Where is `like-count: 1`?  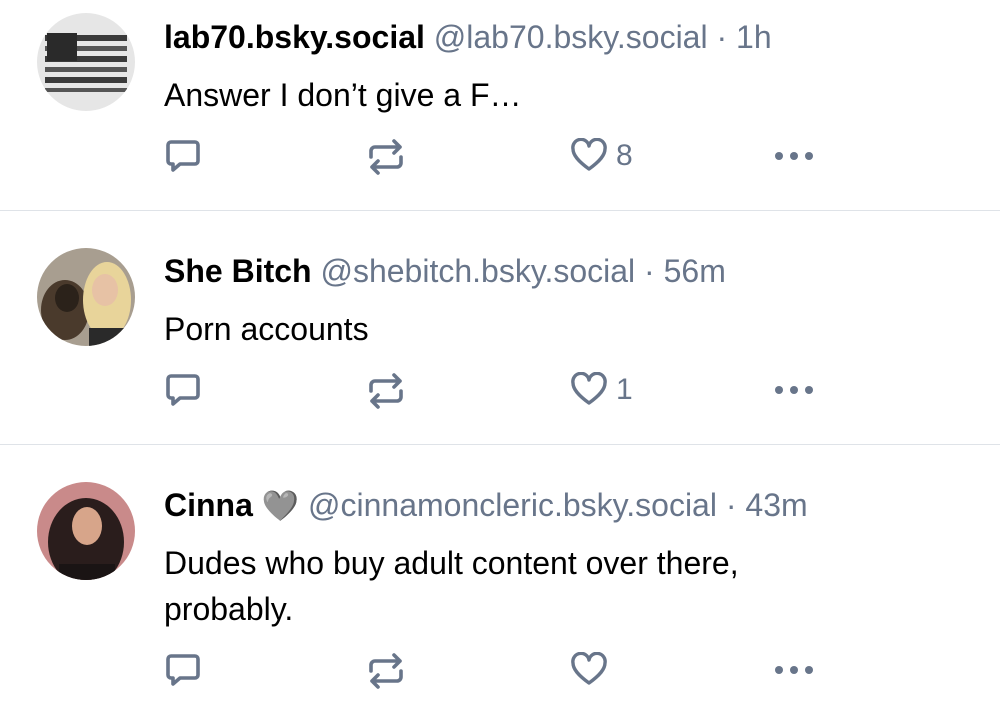 like-count: 1 is located at coordinates (624, 389).